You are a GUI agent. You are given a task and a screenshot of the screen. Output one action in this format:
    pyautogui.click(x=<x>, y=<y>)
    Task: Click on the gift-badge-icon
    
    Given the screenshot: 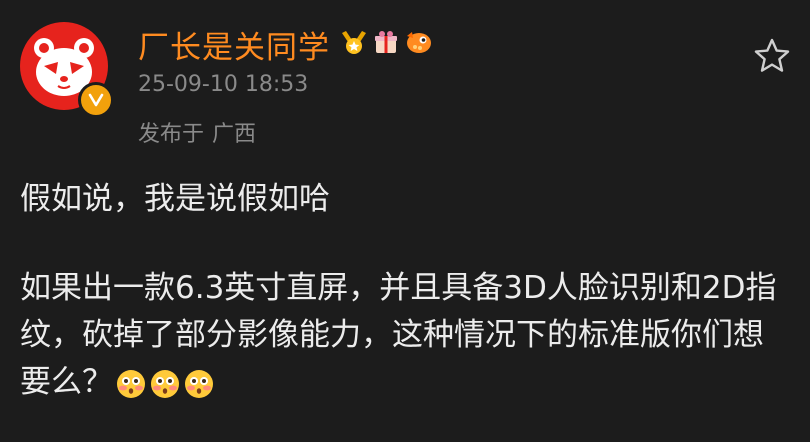 What is the action you would take?
    pyautogui.click(x=386, y=44)
    